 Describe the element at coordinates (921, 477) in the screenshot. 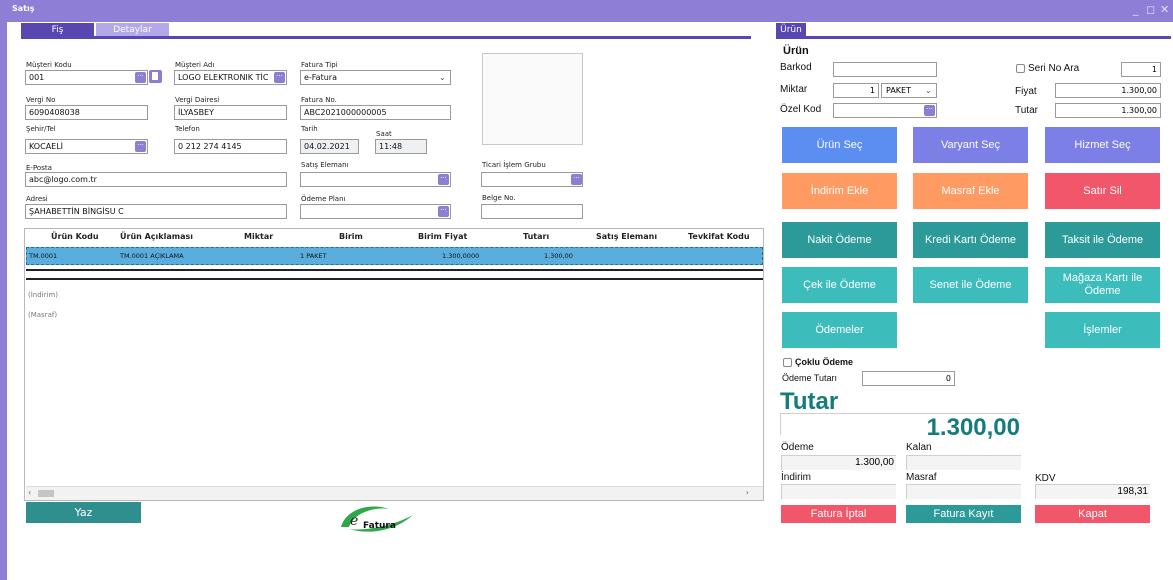

I see `masraf-label: Masraf` at that location.